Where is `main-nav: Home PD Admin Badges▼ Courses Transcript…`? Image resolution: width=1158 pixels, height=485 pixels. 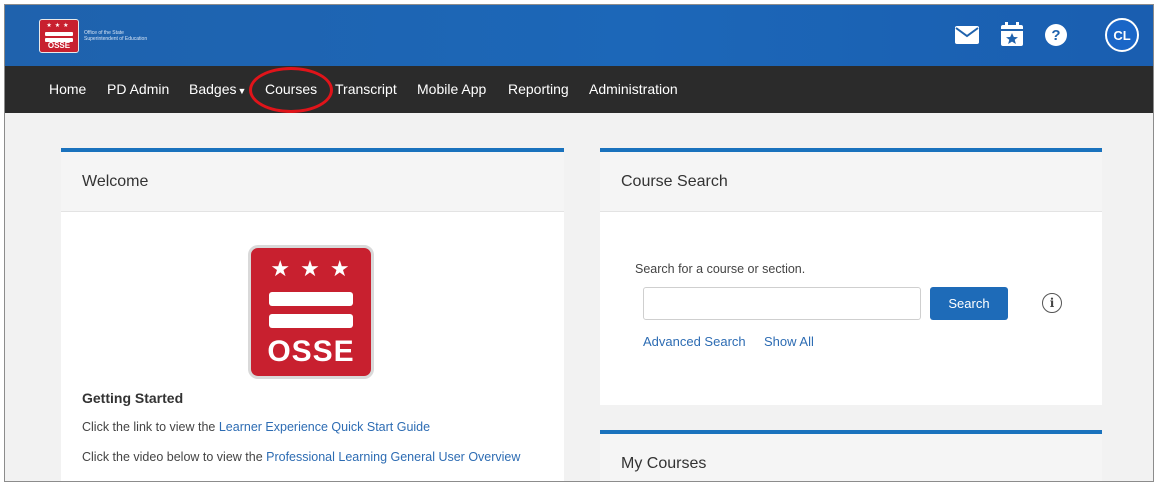
main-nav: Home PD Admin Badges▼ Courses Transcript… is located at coordinates (579, 89).